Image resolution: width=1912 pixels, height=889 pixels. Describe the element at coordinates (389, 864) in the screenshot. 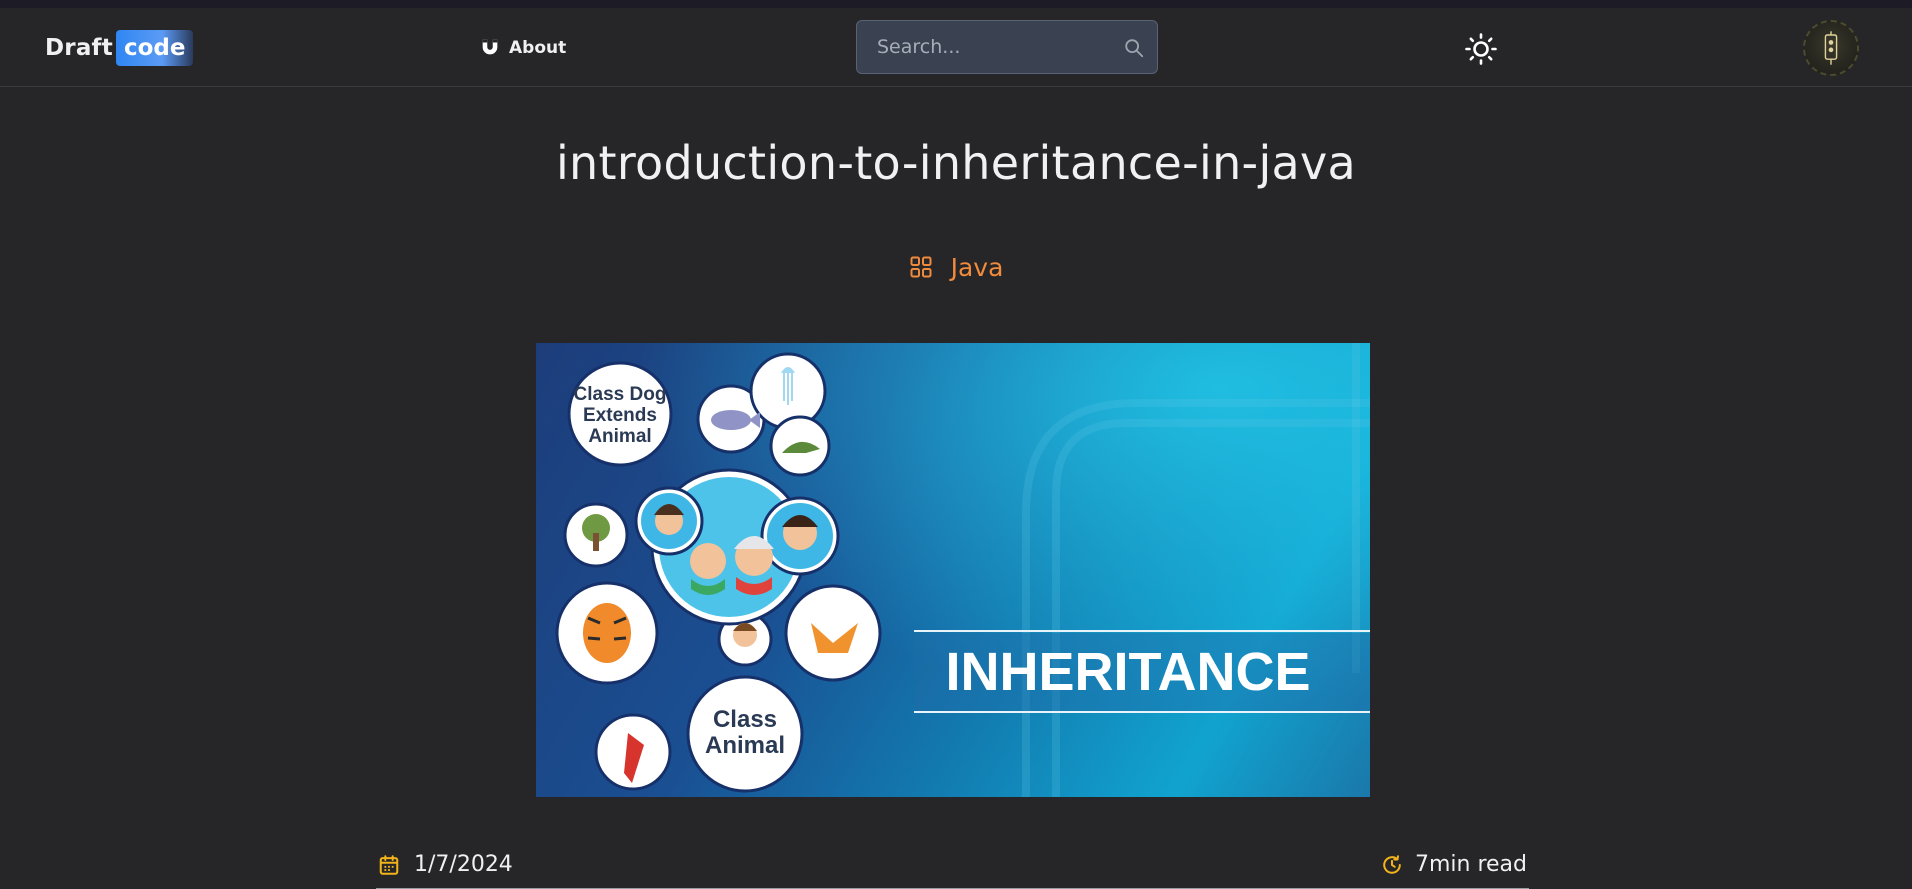

I see `calendar-icon` at that location.